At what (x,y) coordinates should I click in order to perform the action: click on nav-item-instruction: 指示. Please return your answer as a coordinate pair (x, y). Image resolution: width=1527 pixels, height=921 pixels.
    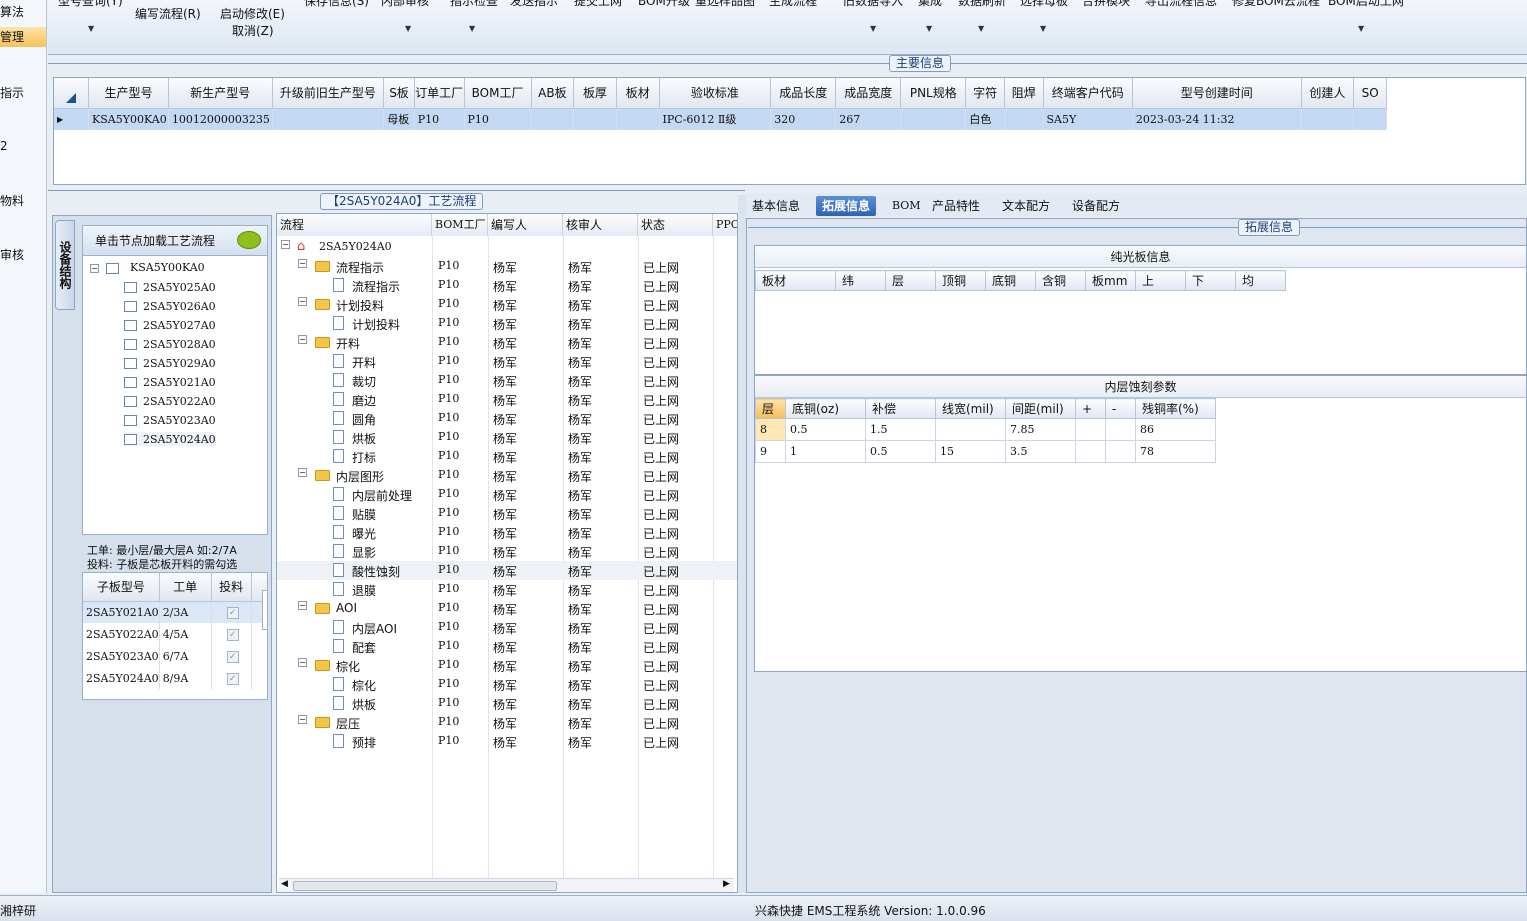
    Looking at the image, I should click on (12, 92).